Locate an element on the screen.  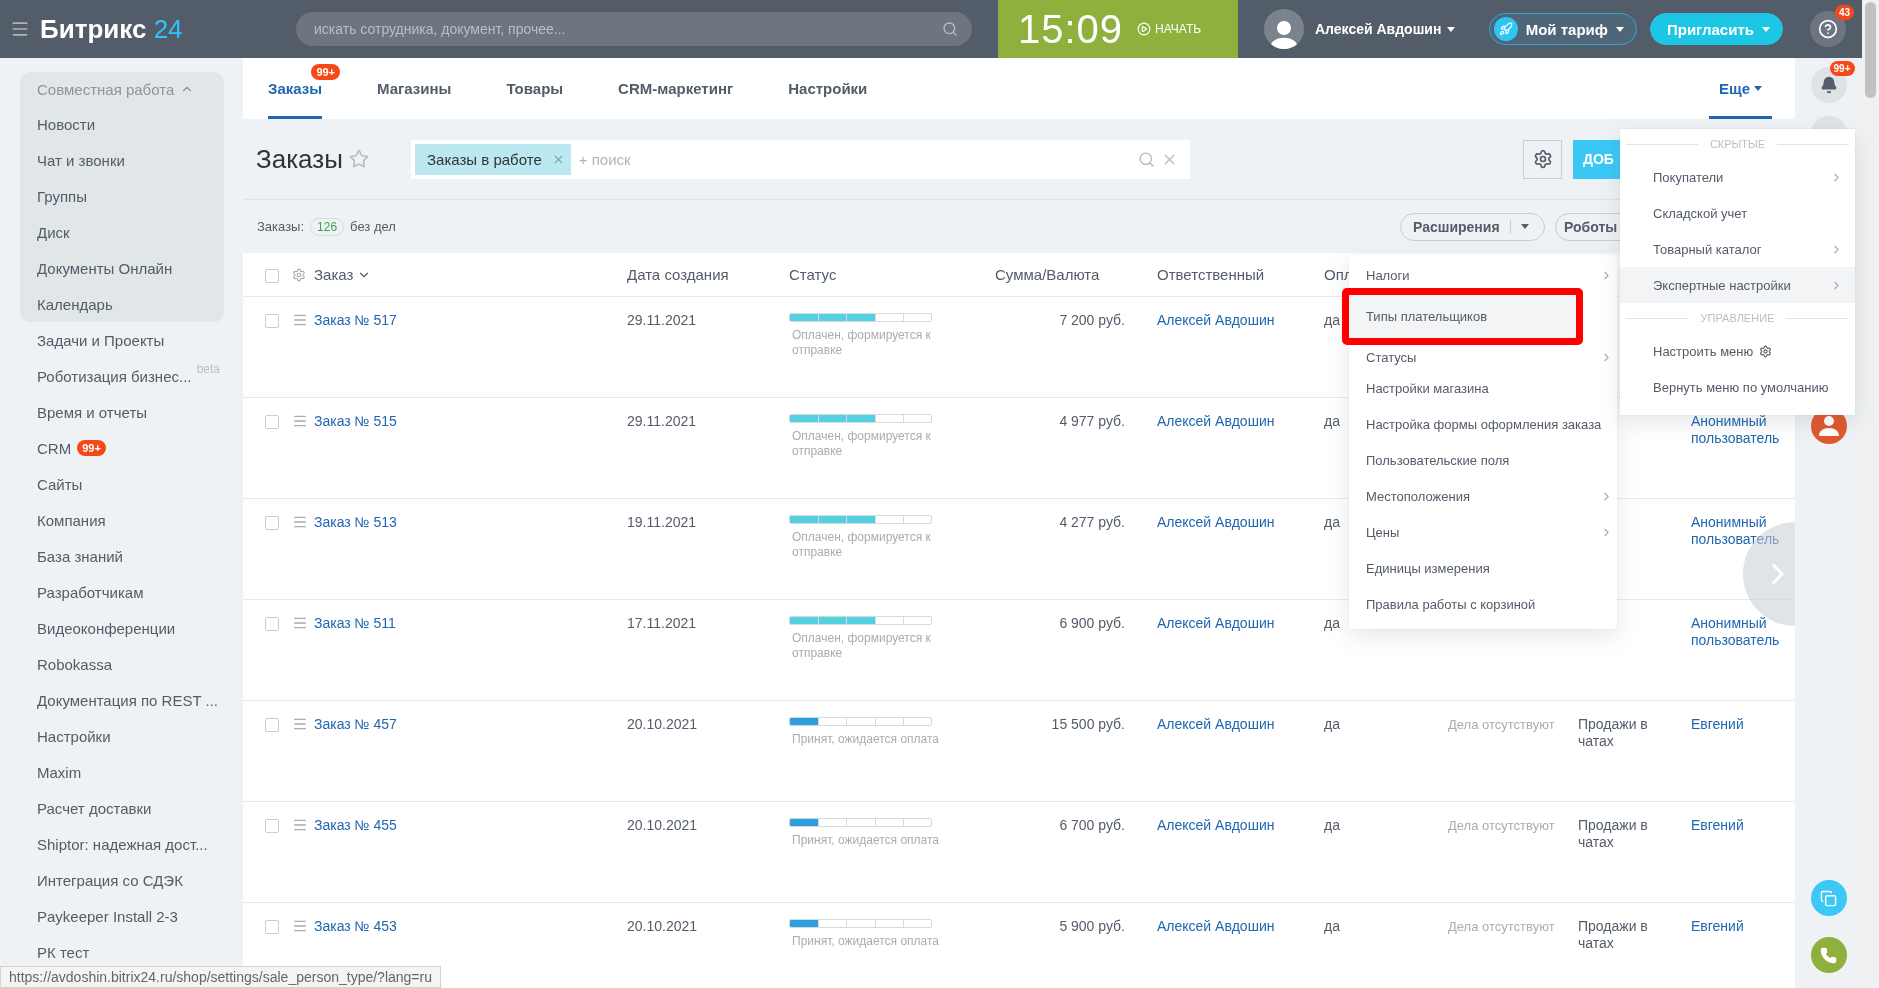
column-header: Статус is located at coordinates (813, 274).